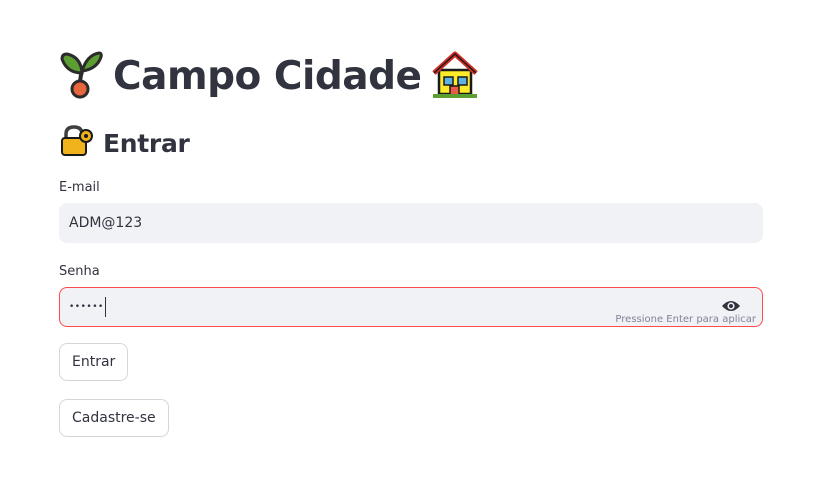 The image size is (826, 501). What do you see at coordinates (79, 187) in the screenshot?
I see `email-label: E-mail` at bounding box center [79, 187].